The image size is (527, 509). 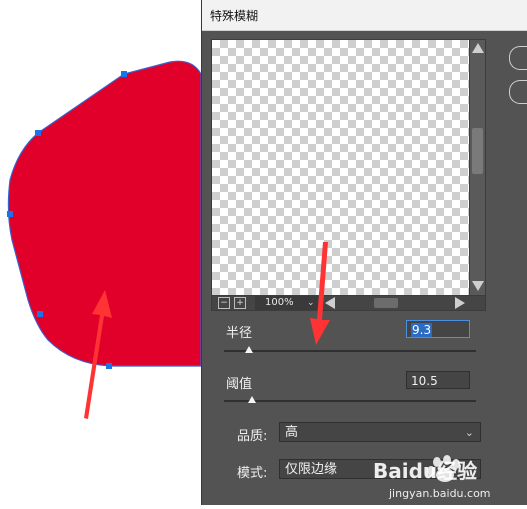 What do you see at coordinates (425, 471) in the screenshot?
I see `watermark-brand: Baidu经验` at bounding box center [425, 471].